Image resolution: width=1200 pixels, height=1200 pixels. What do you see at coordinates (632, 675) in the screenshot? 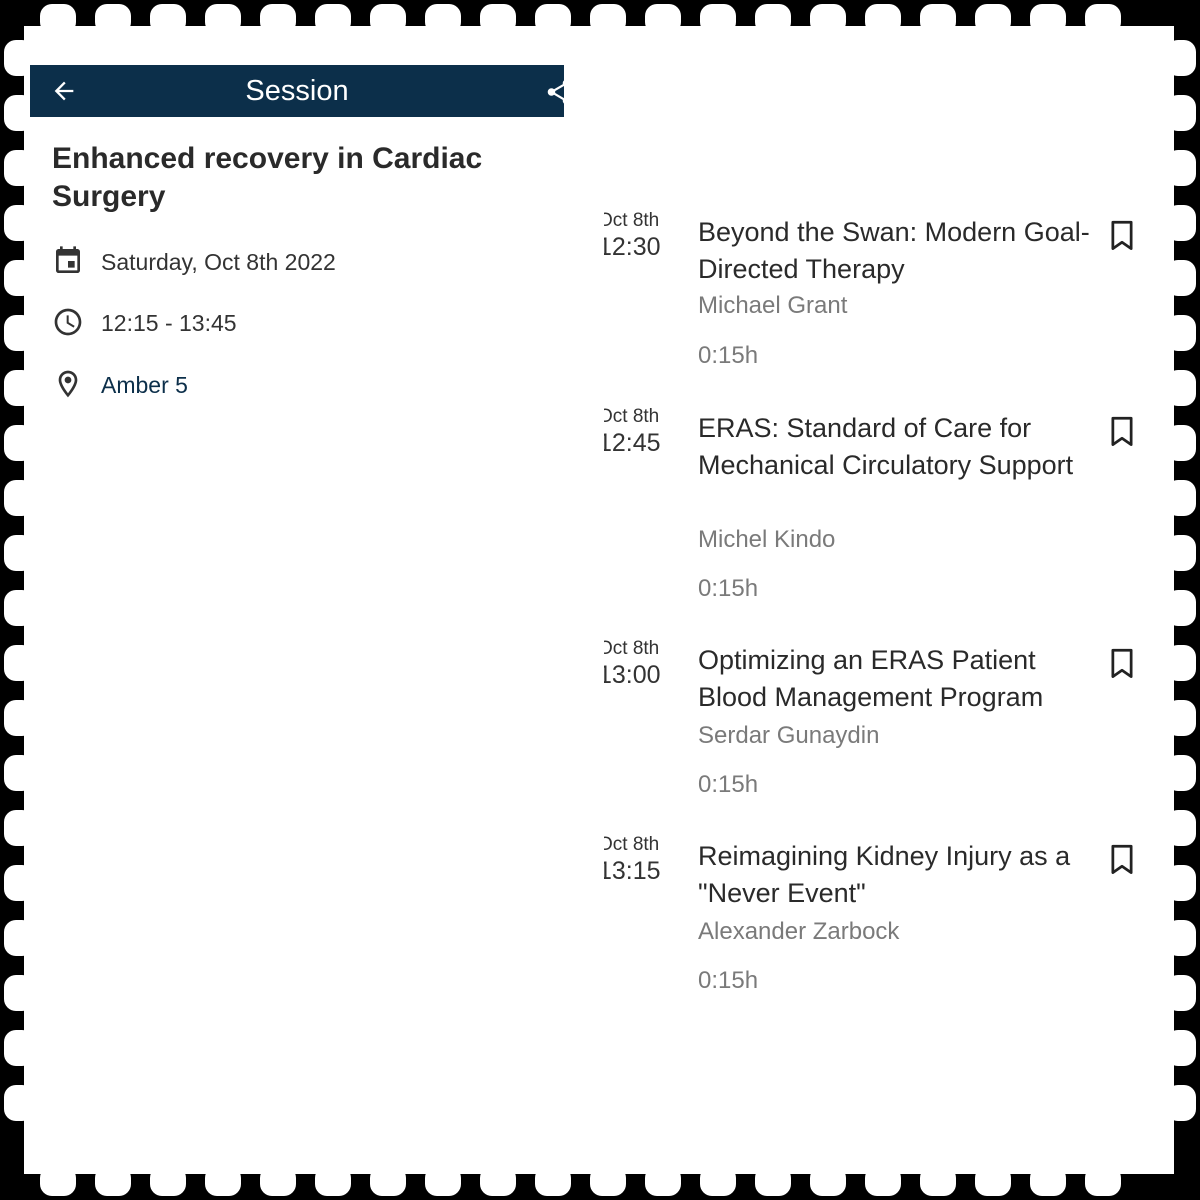
I see `talk-time: 13:00` at bounding box center [632, 675].